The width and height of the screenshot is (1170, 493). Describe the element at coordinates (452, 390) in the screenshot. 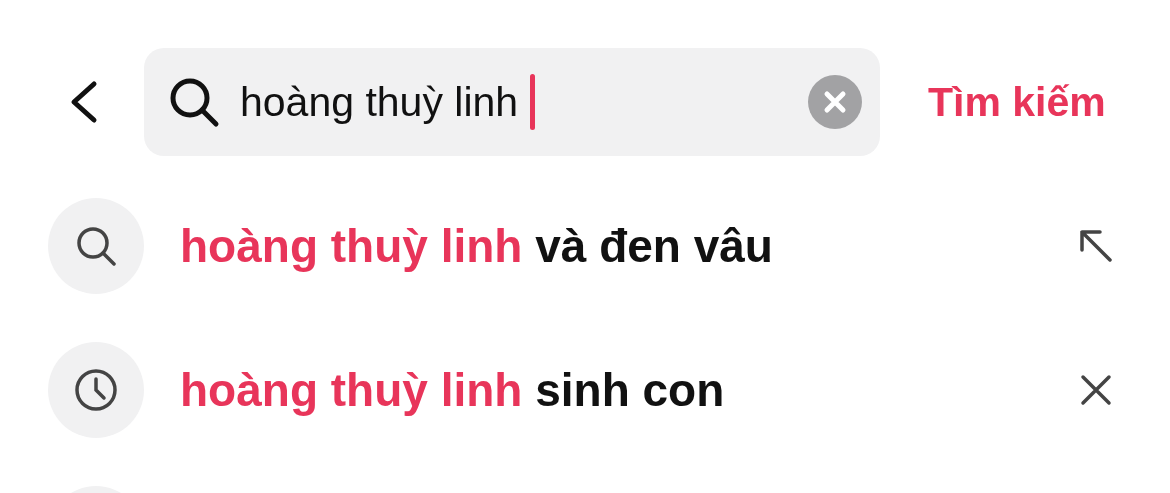

I see `suggestion-text: hoàng thuỳ linh sinh con` at that location.